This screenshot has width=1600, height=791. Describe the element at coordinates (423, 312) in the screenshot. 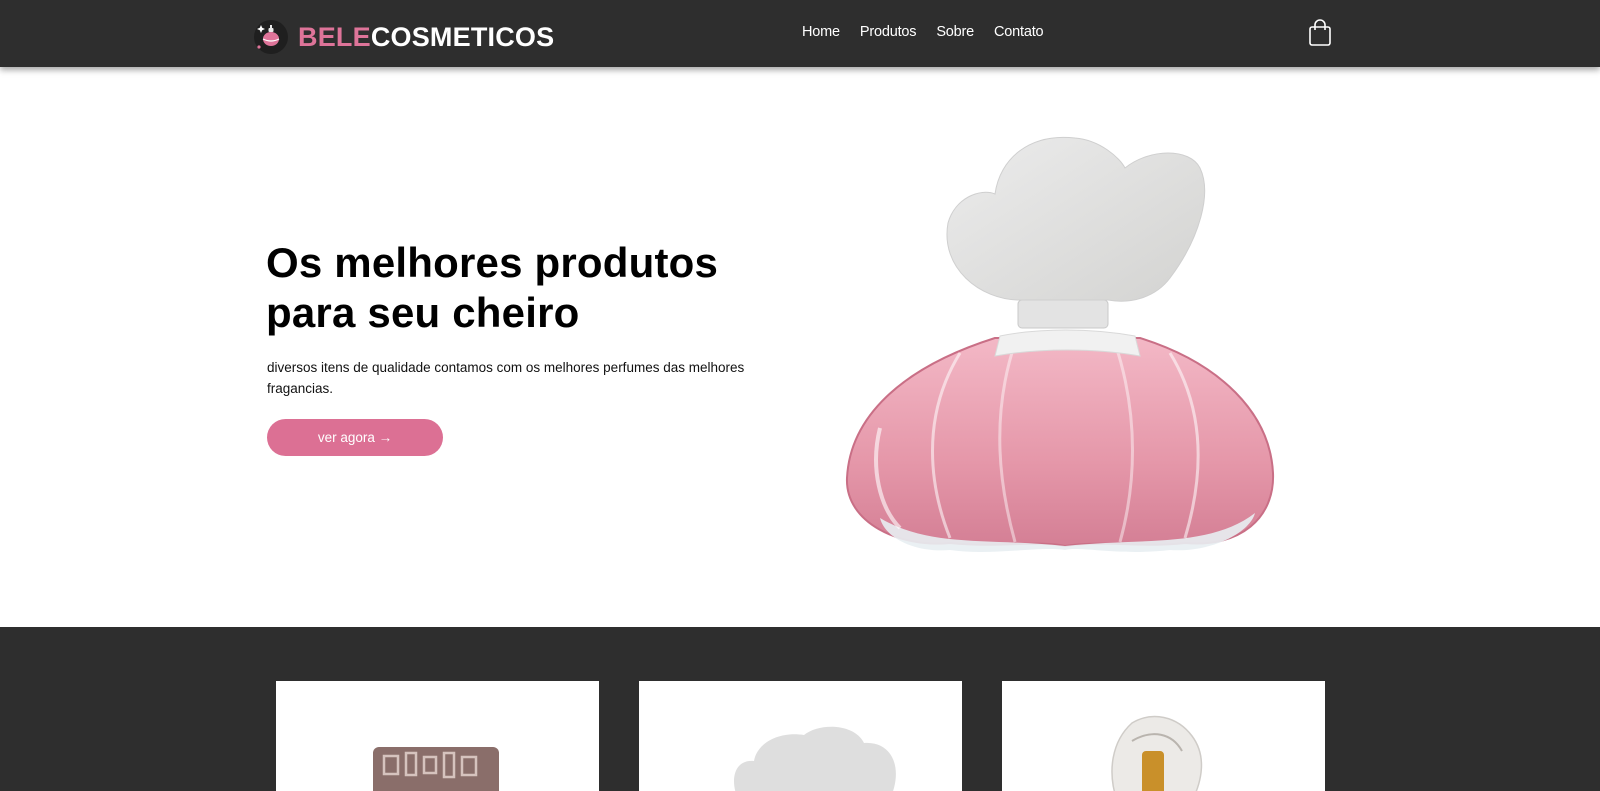

I see `hero-title-line2: para seu cheiro` at that location.